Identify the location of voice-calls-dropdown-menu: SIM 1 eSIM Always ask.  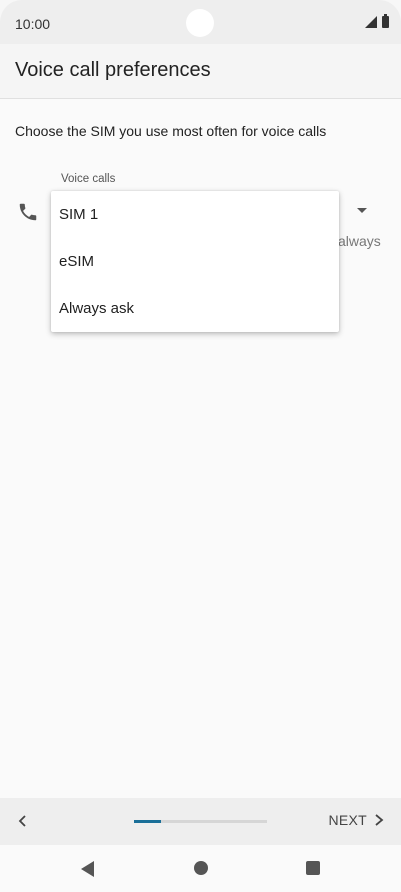
(195, 261).